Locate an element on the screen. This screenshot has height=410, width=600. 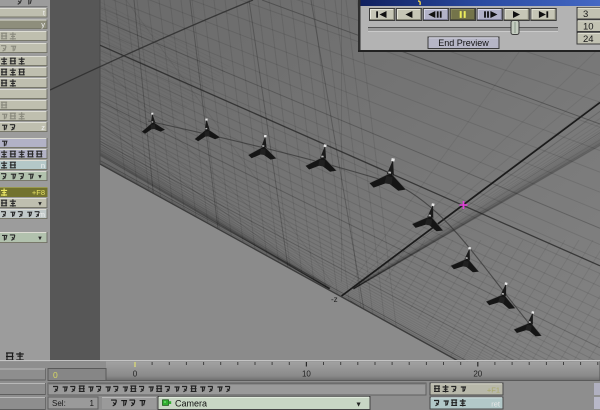
svg-text: y is located at coordinates (43, 24).